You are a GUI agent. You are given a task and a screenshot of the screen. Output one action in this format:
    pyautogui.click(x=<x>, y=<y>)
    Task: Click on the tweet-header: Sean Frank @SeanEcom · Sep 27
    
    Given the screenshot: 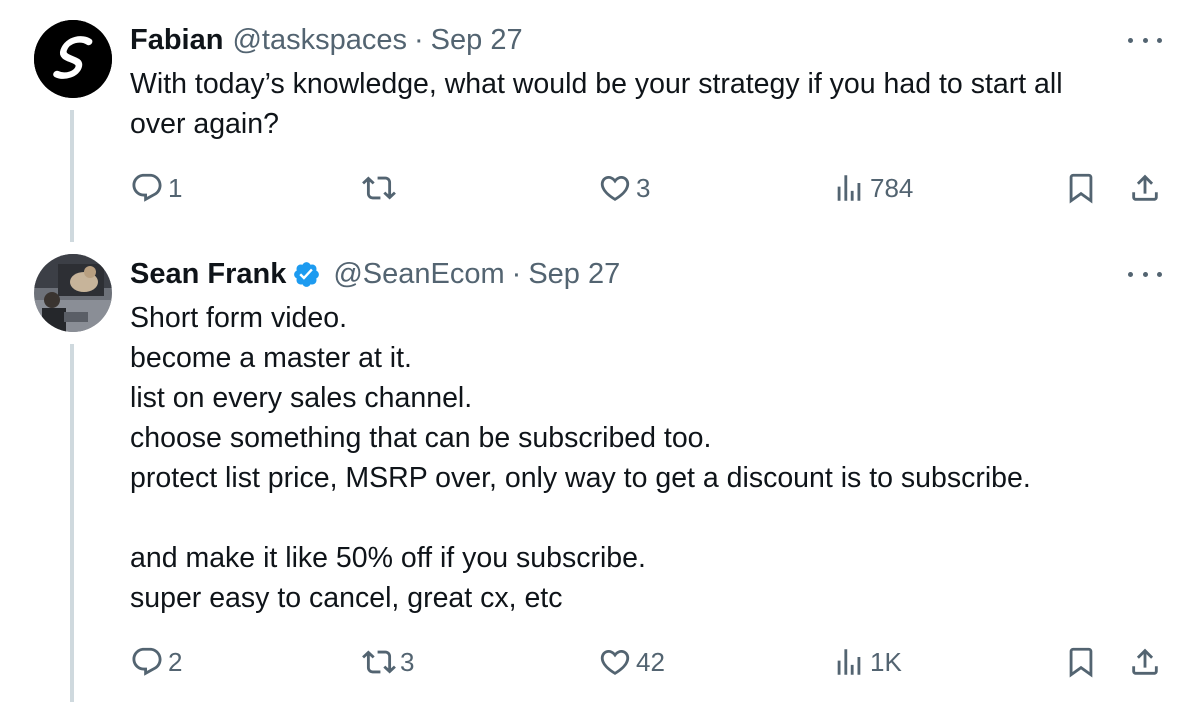 What is the action you would take?
    pyautogui.click(x=375, y=274)
    